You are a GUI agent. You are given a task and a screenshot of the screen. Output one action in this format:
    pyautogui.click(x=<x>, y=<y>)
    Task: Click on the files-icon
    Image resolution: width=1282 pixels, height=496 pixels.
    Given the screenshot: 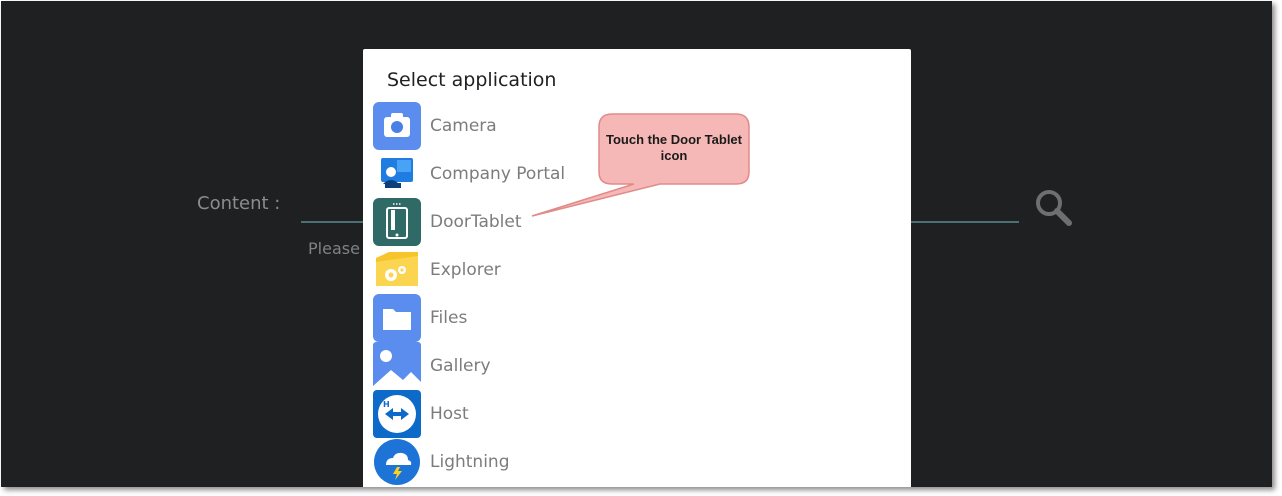 What is the action you would take?
    pyautogui.click(x=397, y=318)
    